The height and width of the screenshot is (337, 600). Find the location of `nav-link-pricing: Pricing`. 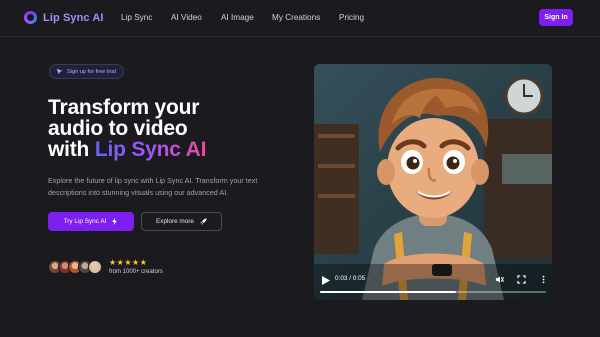

nav-link-pricing: Pricing is located at coordinates (351, 17).